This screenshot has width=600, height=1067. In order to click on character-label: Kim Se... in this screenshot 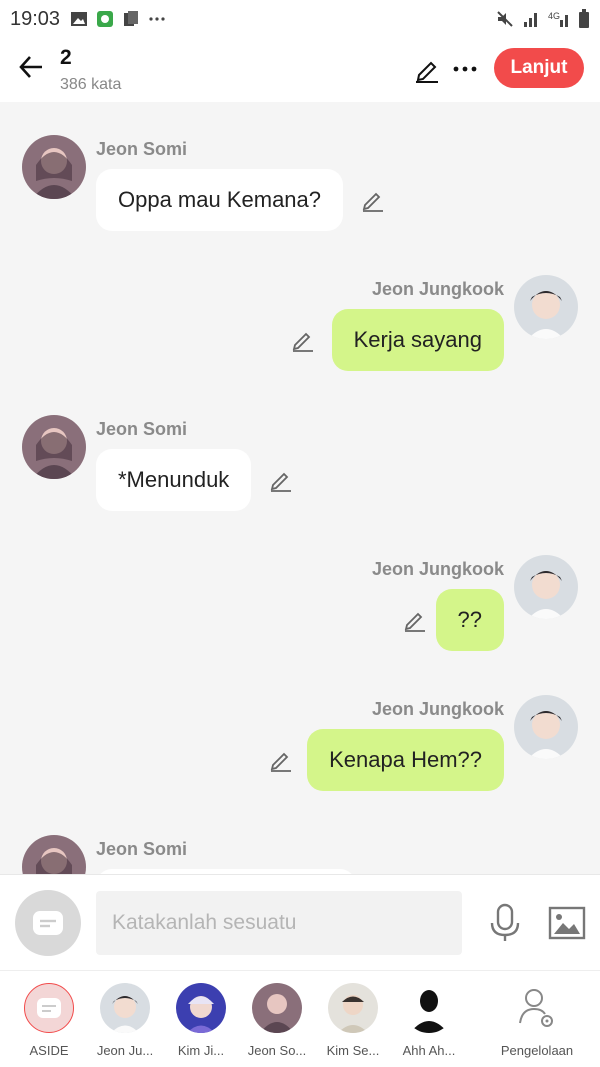, I will do `click(353, 1050)`.